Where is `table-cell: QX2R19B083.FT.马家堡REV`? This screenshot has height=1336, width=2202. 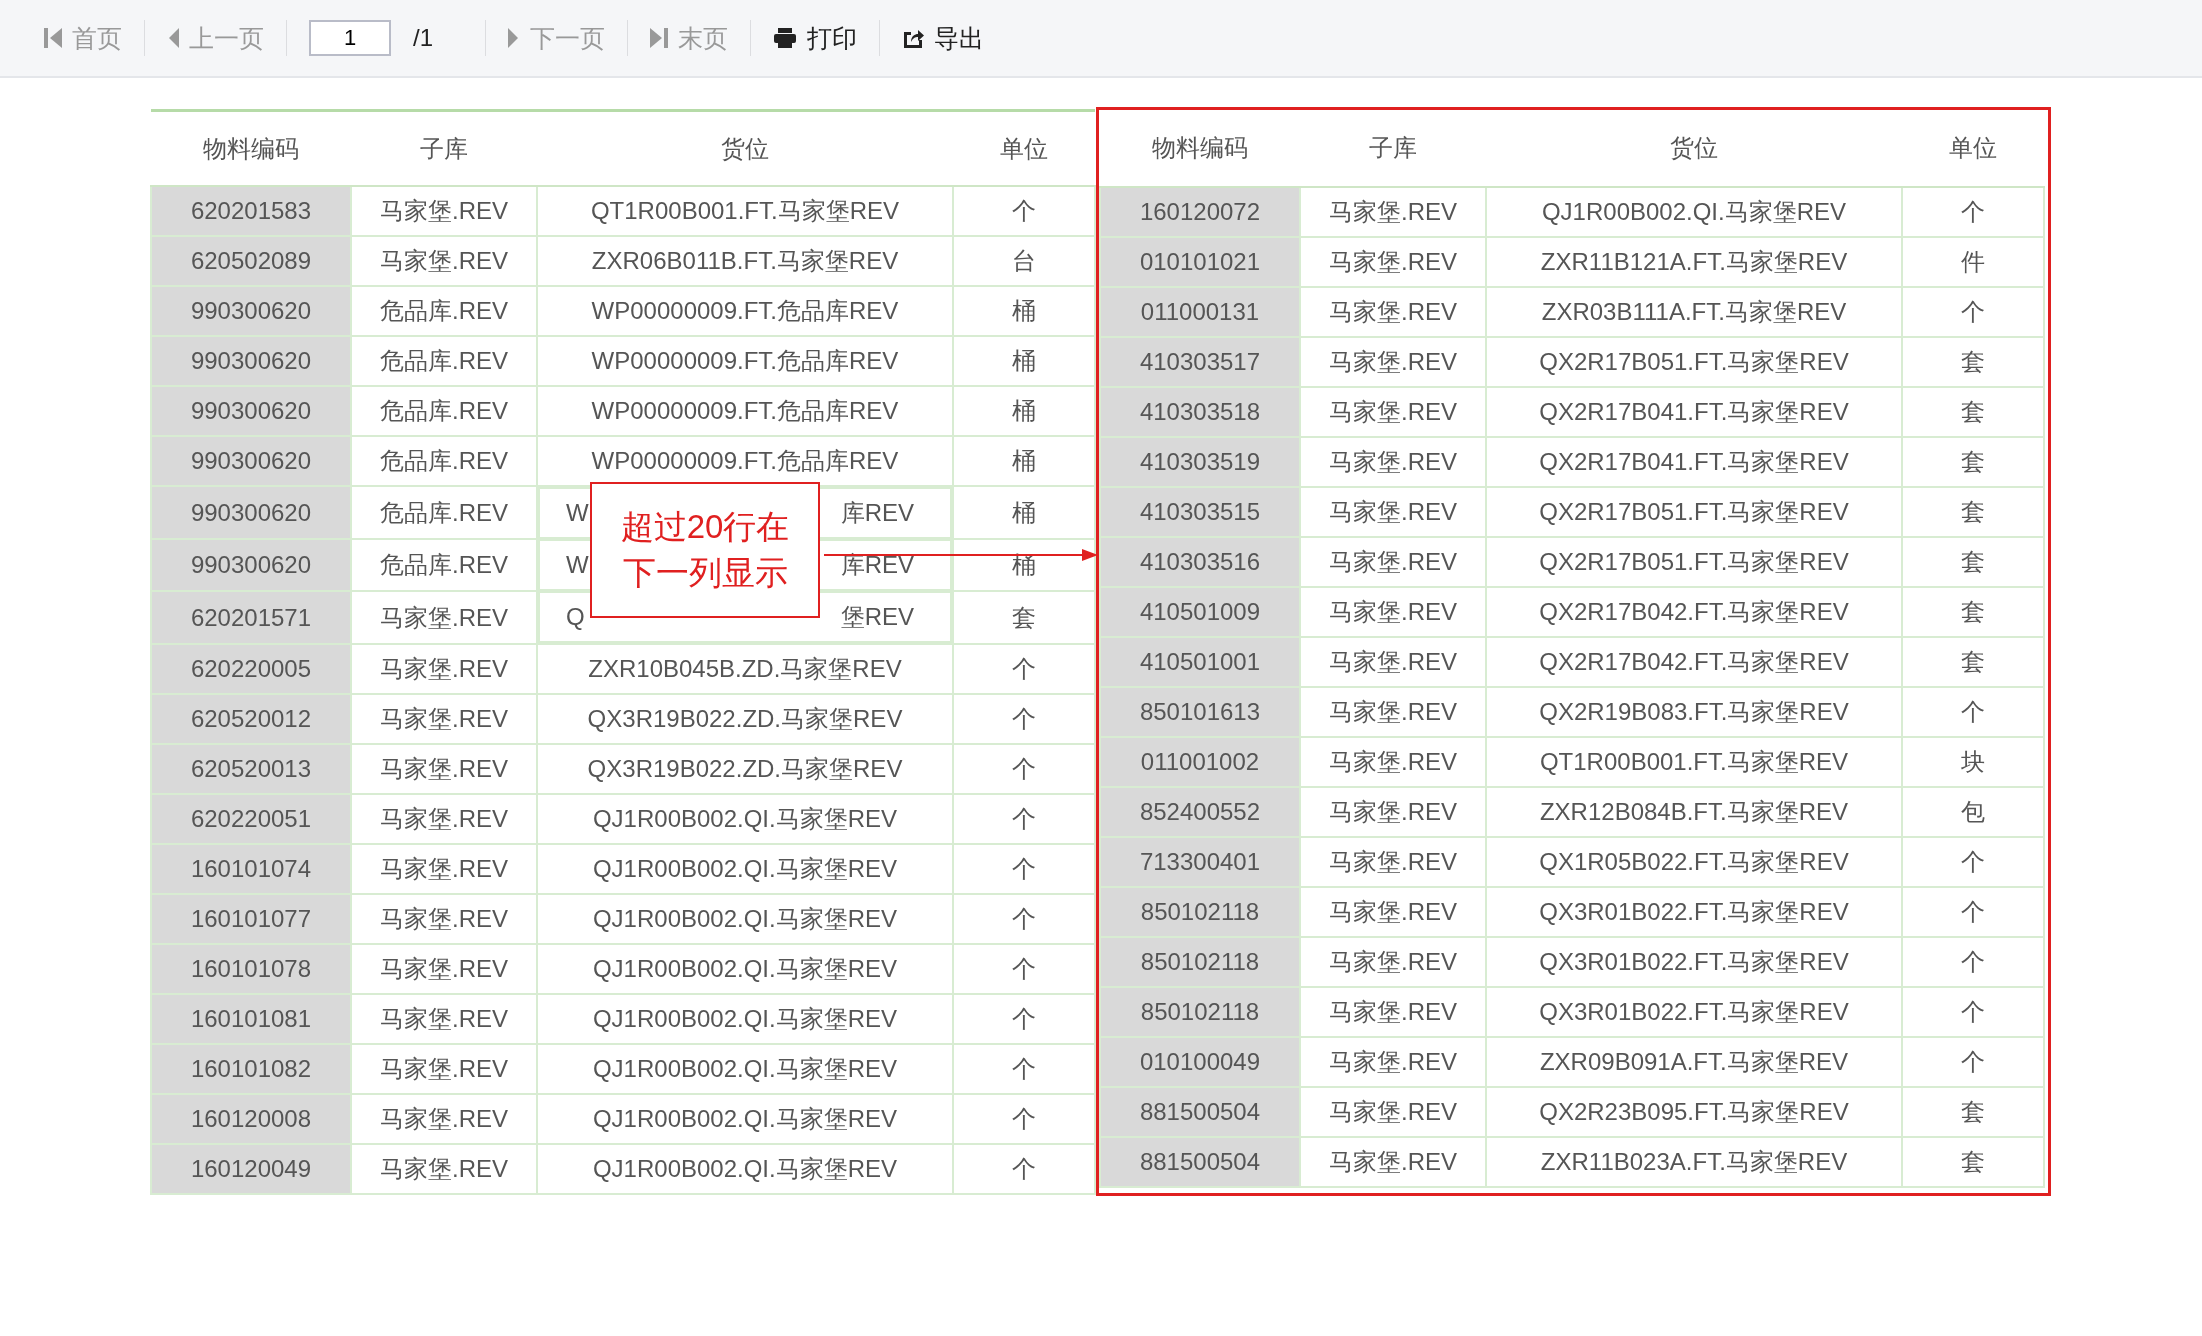
table-cell: QX2R19B083.FT.马家堡REV is located at coordinates (1694, 712).